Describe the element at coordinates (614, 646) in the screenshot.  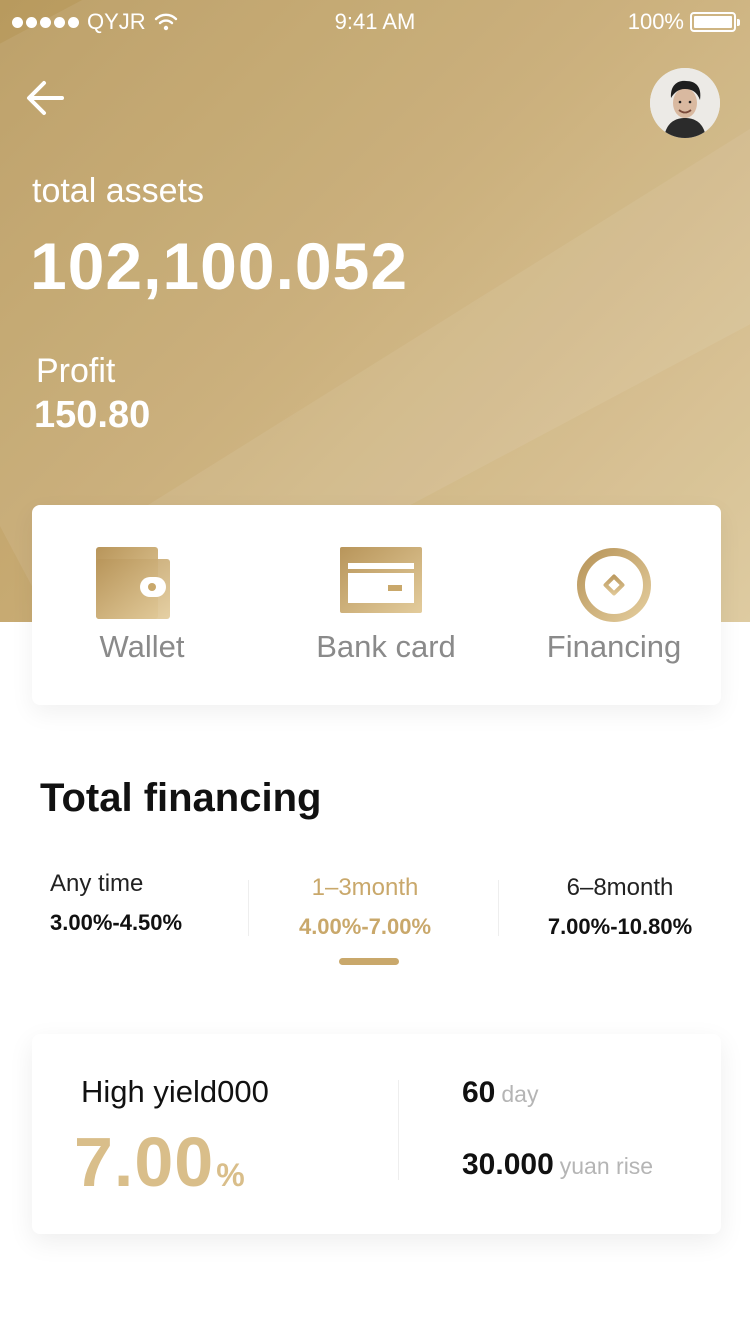
I see `financing-label: Financing` at that location.